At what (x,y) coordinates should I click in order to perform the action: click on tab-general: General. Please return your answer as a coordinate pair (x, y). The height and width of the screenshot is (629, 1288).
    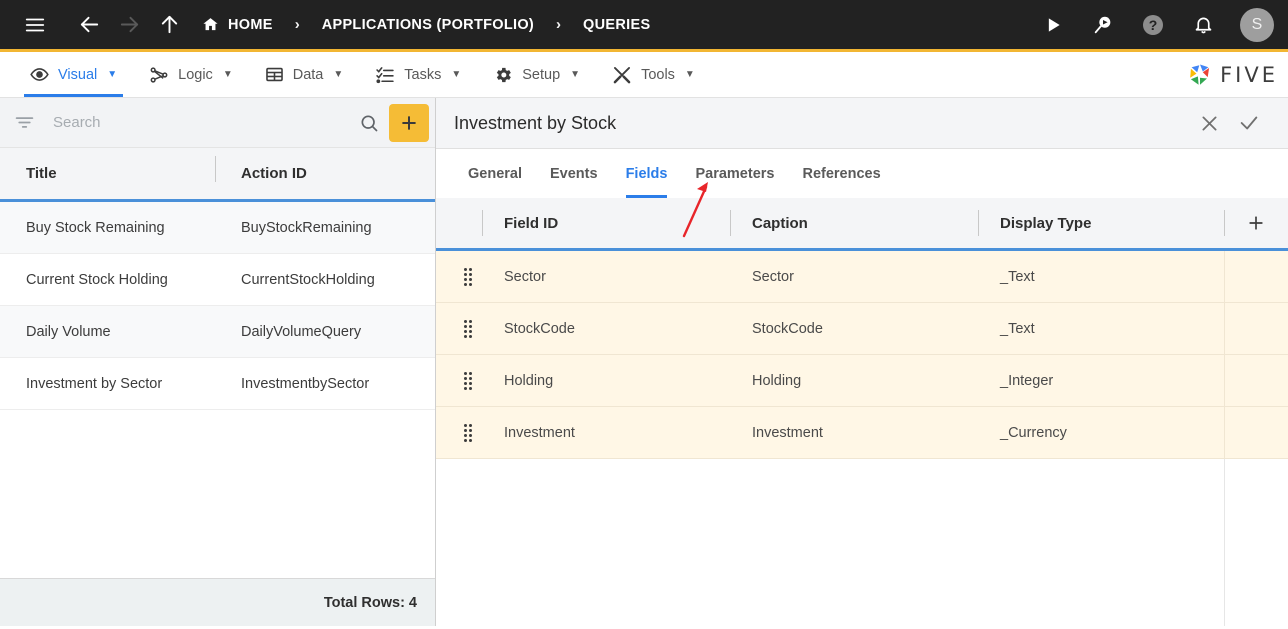
    Looking at the image, I should click on (495, 173).